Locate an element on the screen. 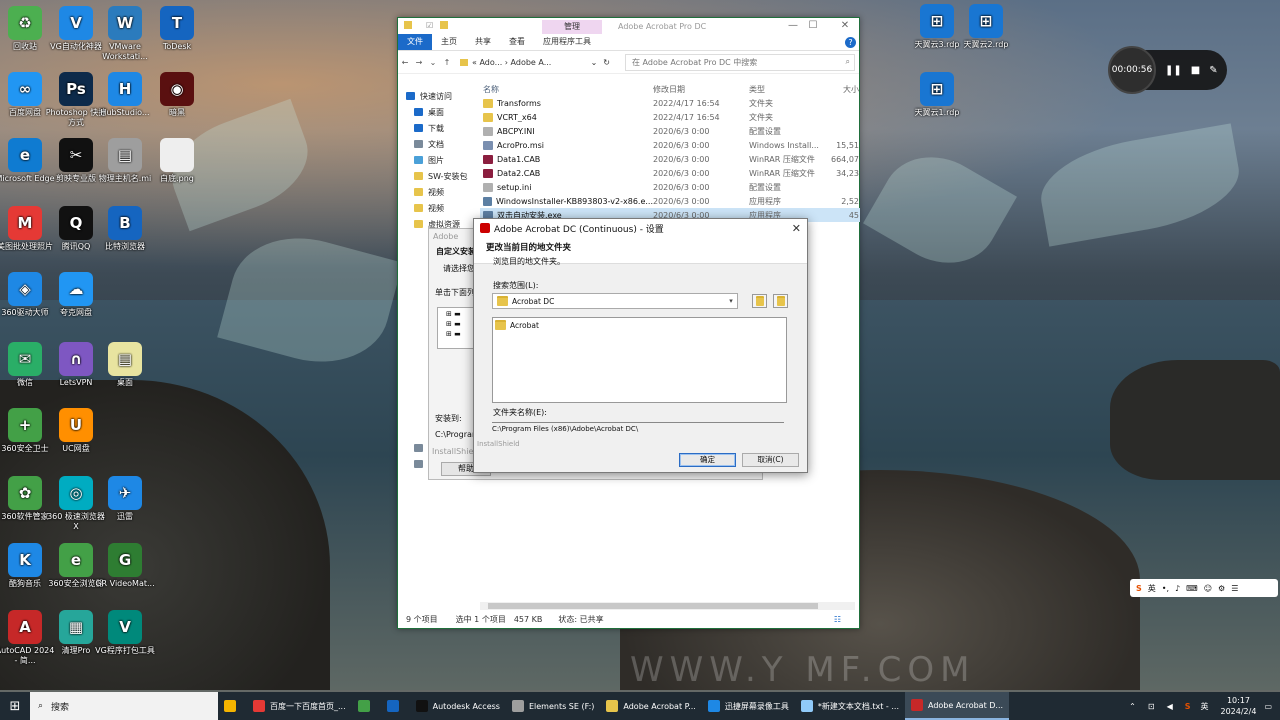  horizontal-scrollbar is located at coordinates (667, 606).